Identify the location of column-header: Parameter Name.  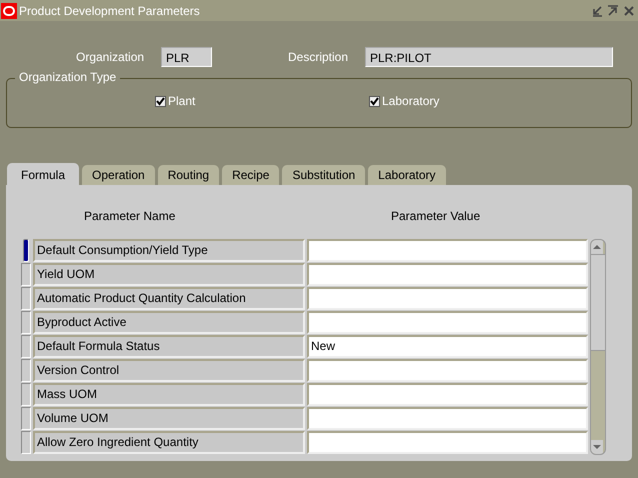
(130, 215).